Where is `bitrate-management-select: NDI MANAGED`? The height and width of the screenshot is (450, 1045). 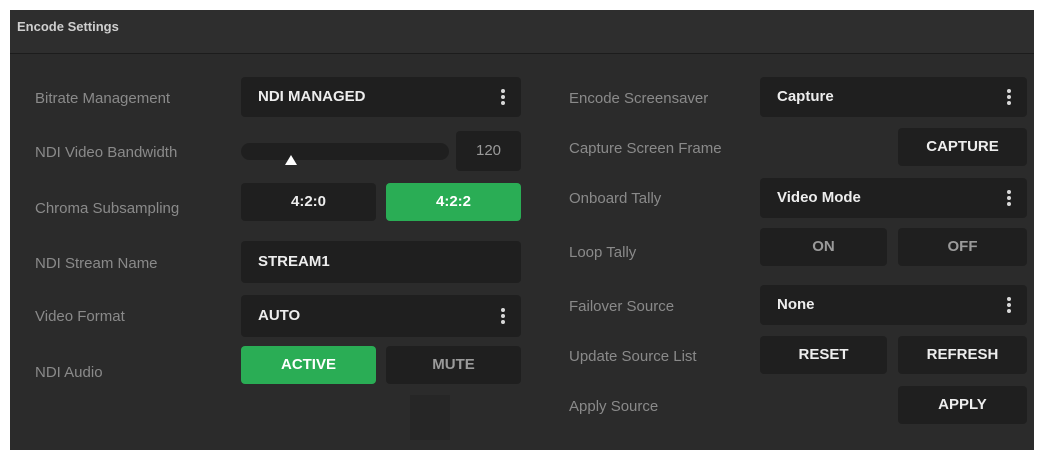
bitrate-management-select: NDI MANAGED is located at coordinates (381, 97).